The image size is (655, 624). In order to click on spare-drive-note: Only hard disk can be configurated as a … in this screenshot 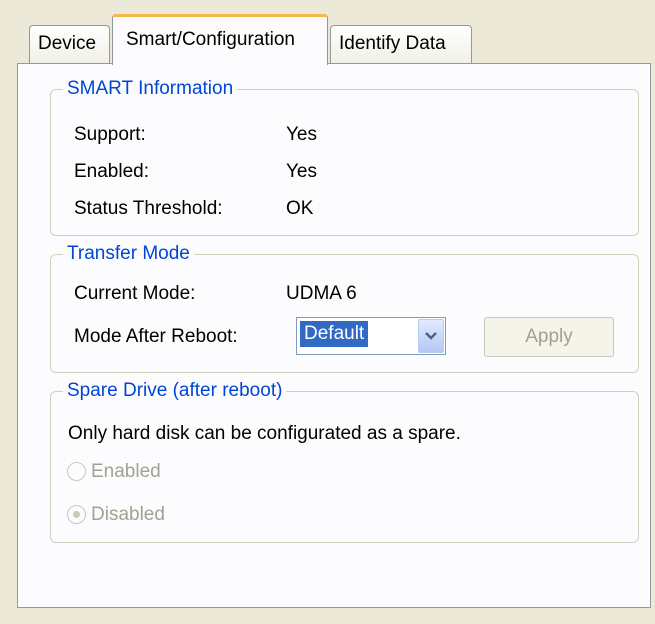, I will do `click(264, 433)`.